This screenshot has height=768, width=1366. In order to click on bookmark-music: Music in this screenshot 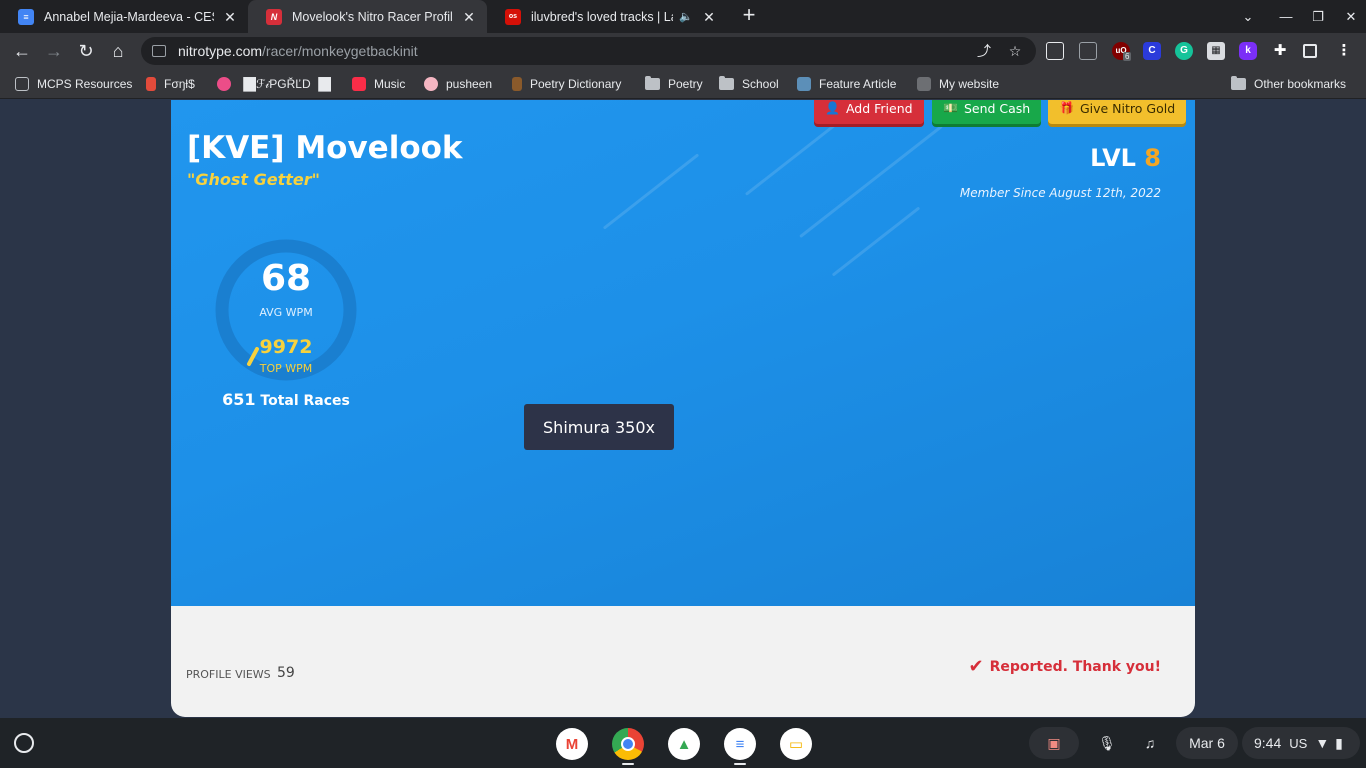, I will do `click(378, 84)`.